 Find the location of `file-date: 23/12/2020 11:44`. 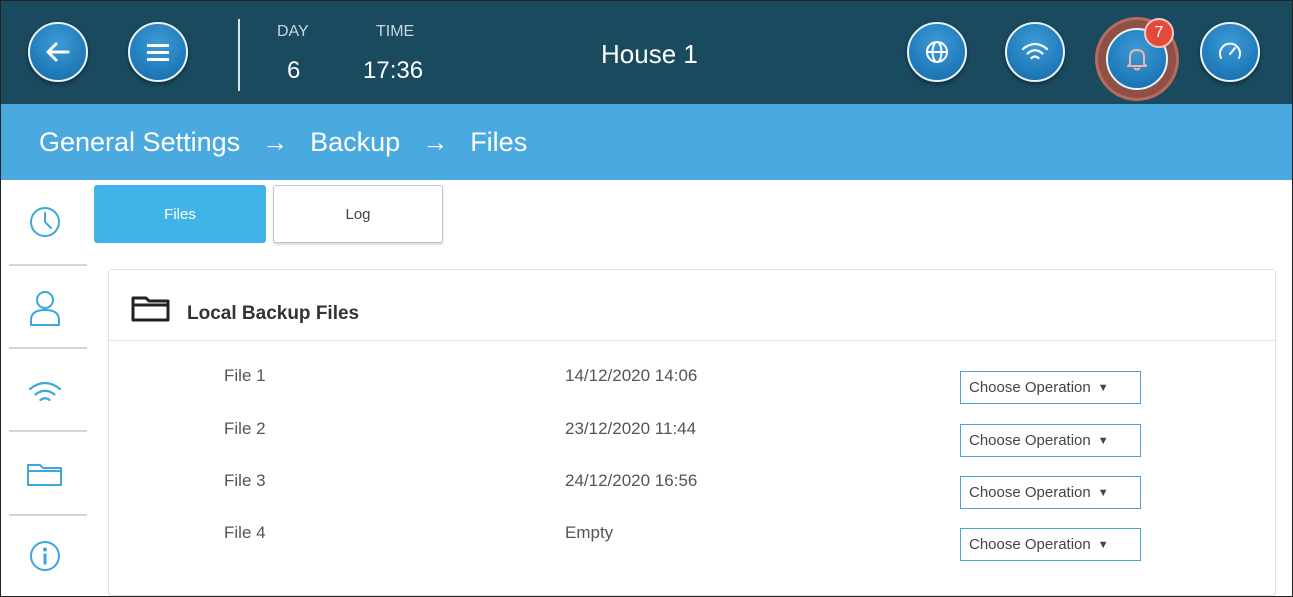

file-date: 23/12/2020 11:44 is located at coordinates (631, 428).